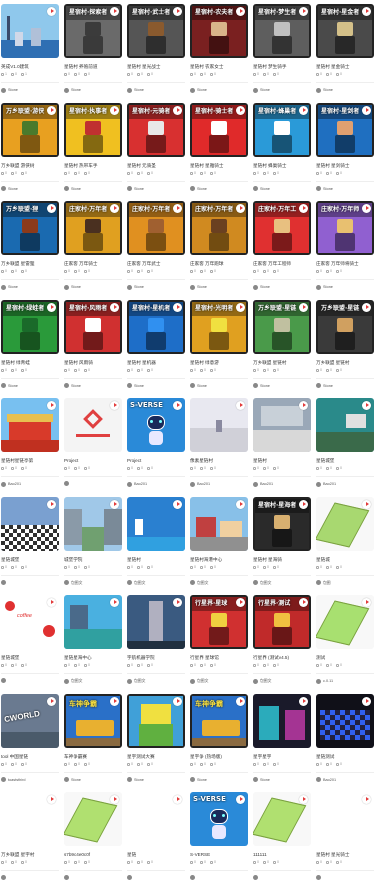  Describe the element at coordinates (345, 658) in the screenshot. I see `project-title: 测试` at that location.